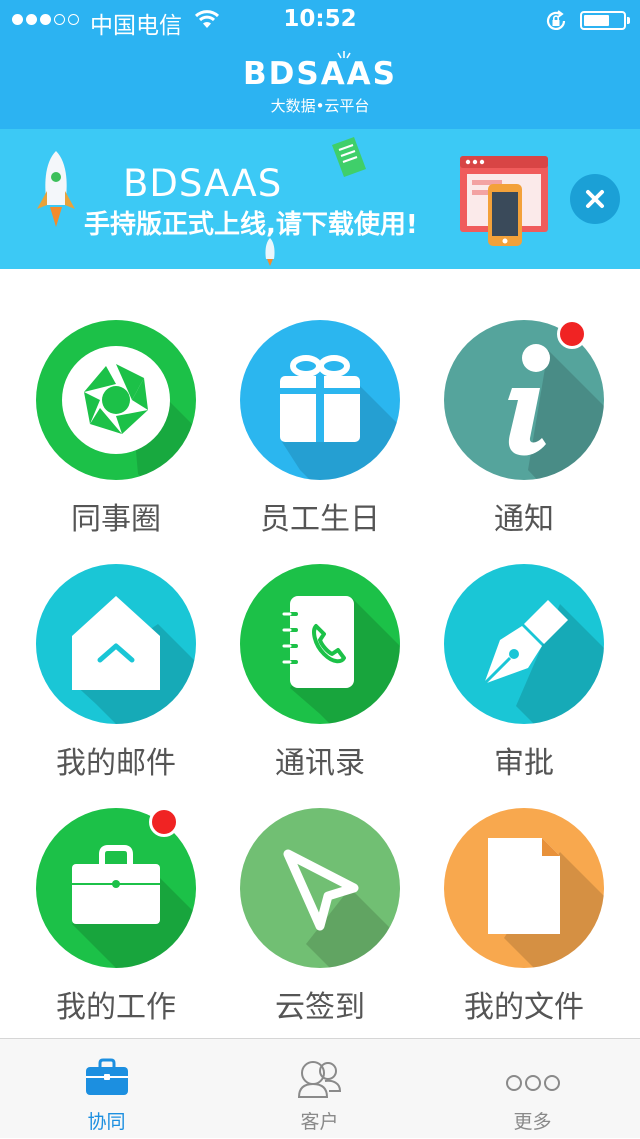 This screenshot has width=640, height=1139. I want to click on app-header: 中国电信 10:52 BDSAAS 大数据•云平台, so click(320, 64).